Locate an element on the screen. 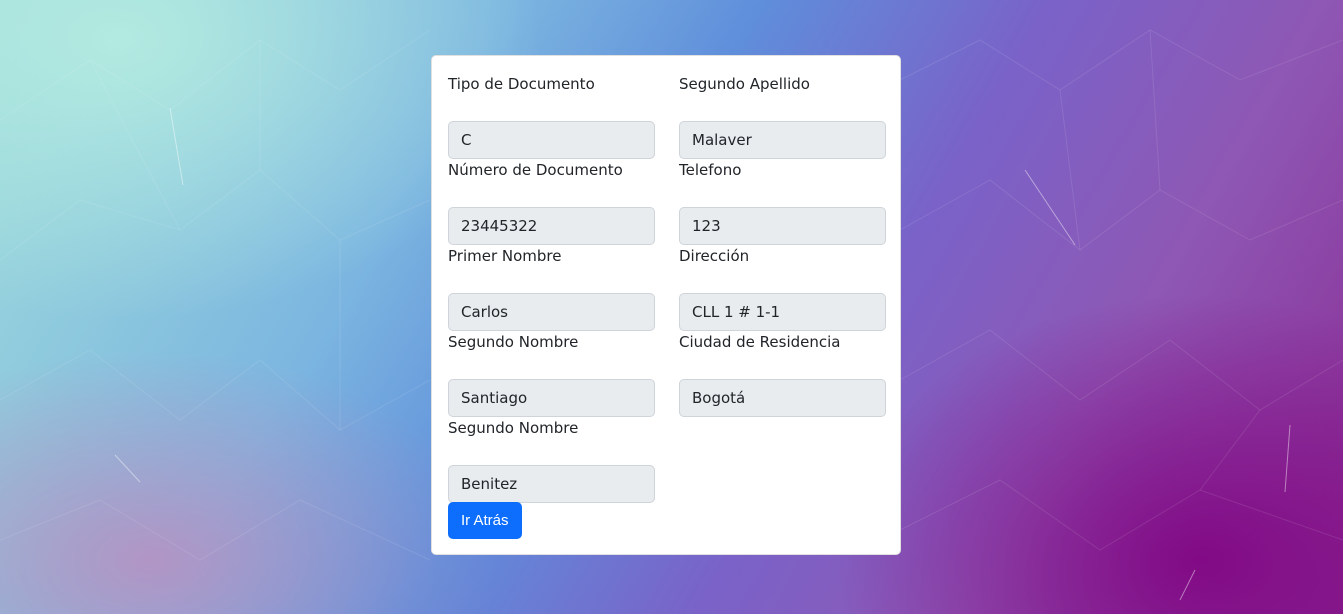 This screenshot has width=1343, height=614. back-button: Ir Atrás is located at coordinates (485, 520).